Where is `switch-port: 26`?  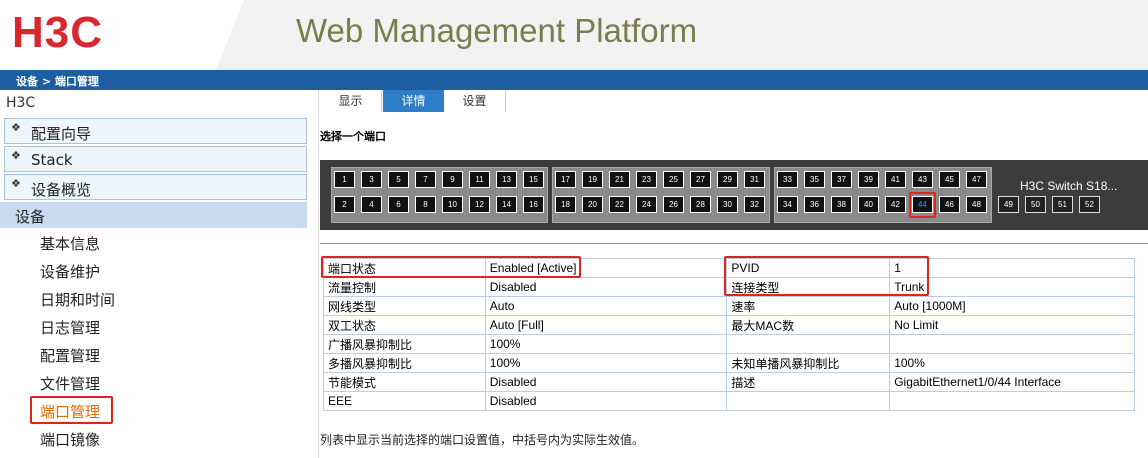 switch-port: 26 is located at coordinates (673, 204).